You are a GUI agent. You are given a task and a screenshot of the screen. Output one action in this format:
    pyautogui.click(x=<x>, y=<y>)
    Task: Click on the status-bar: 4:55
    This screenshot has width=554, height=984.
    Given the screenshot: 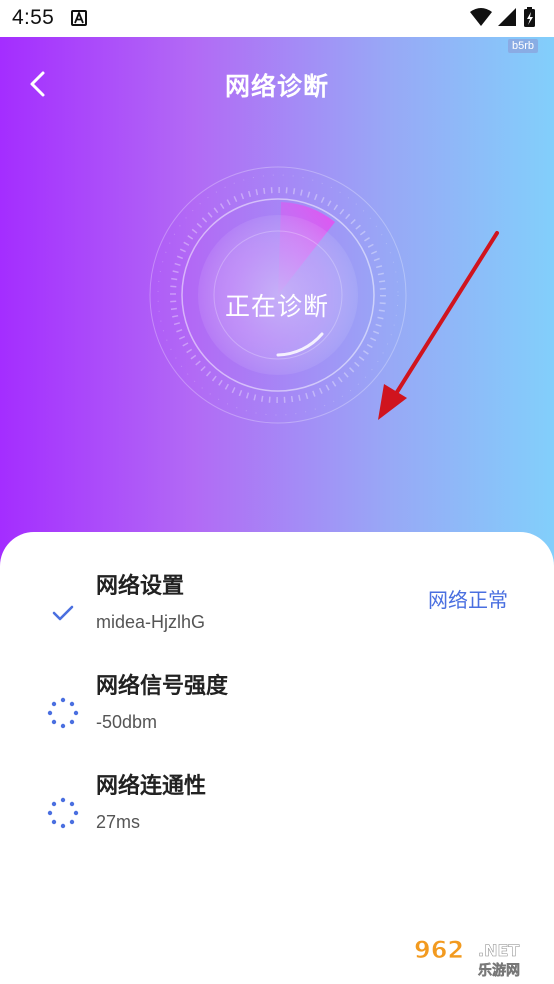 What is the action you would take?
    pyautogui.click(x=277, y=18)
    